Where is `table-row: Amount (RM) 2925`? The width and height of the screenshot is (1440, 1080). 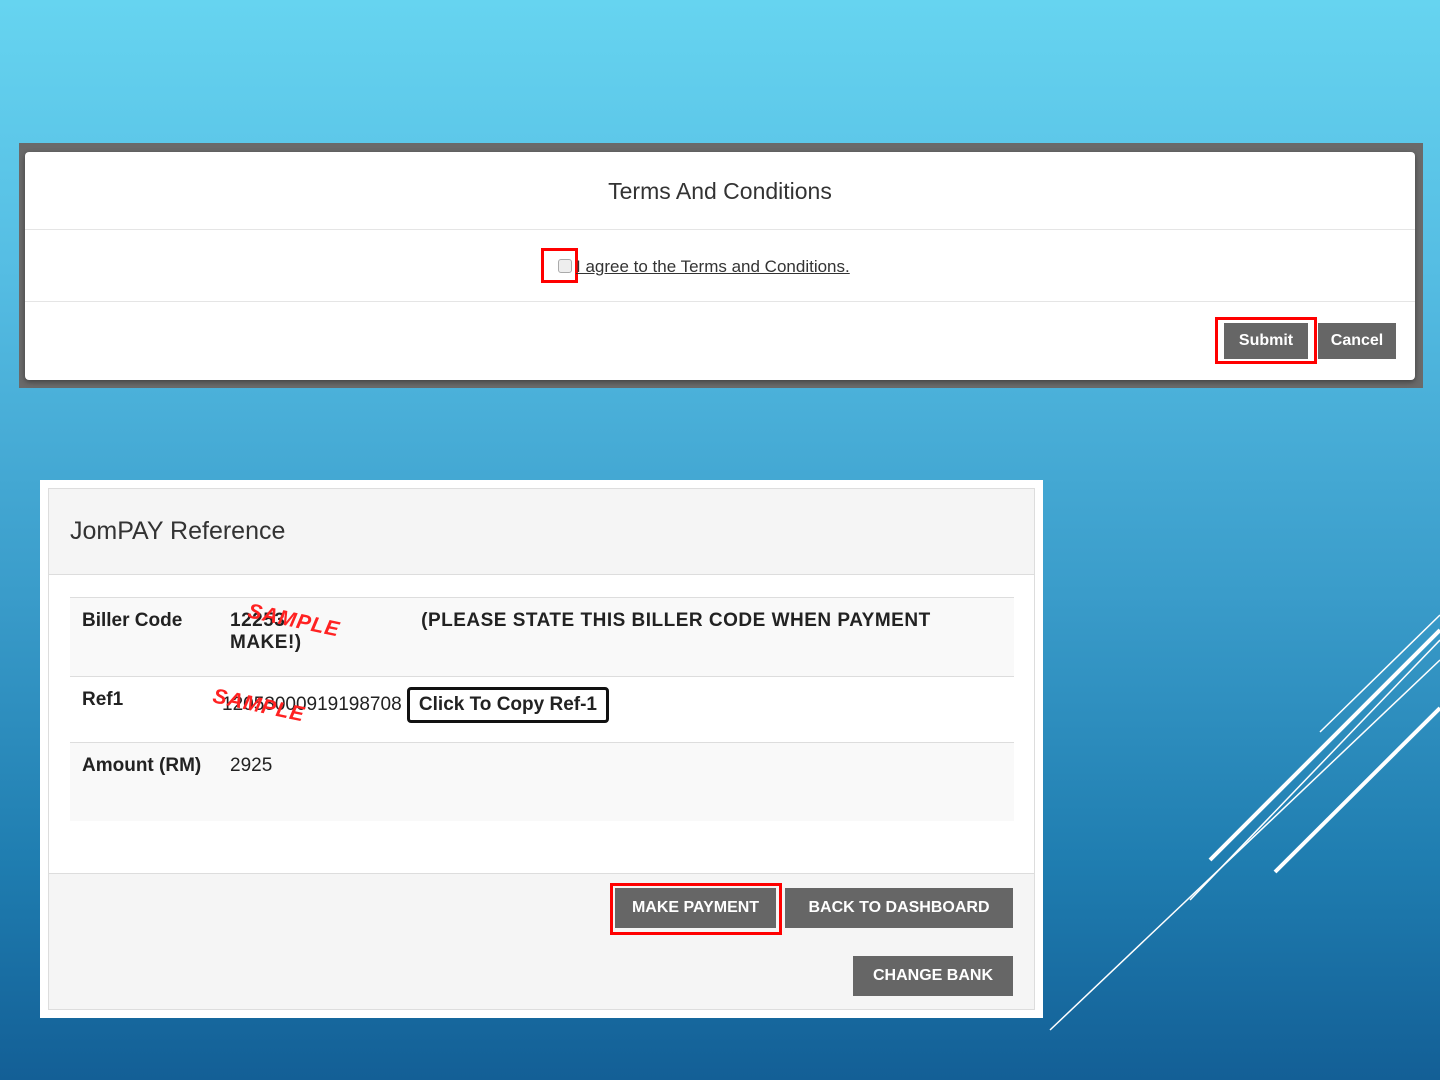
table-row: Amount (RM) 2925 is located at coordinates (542, 781).